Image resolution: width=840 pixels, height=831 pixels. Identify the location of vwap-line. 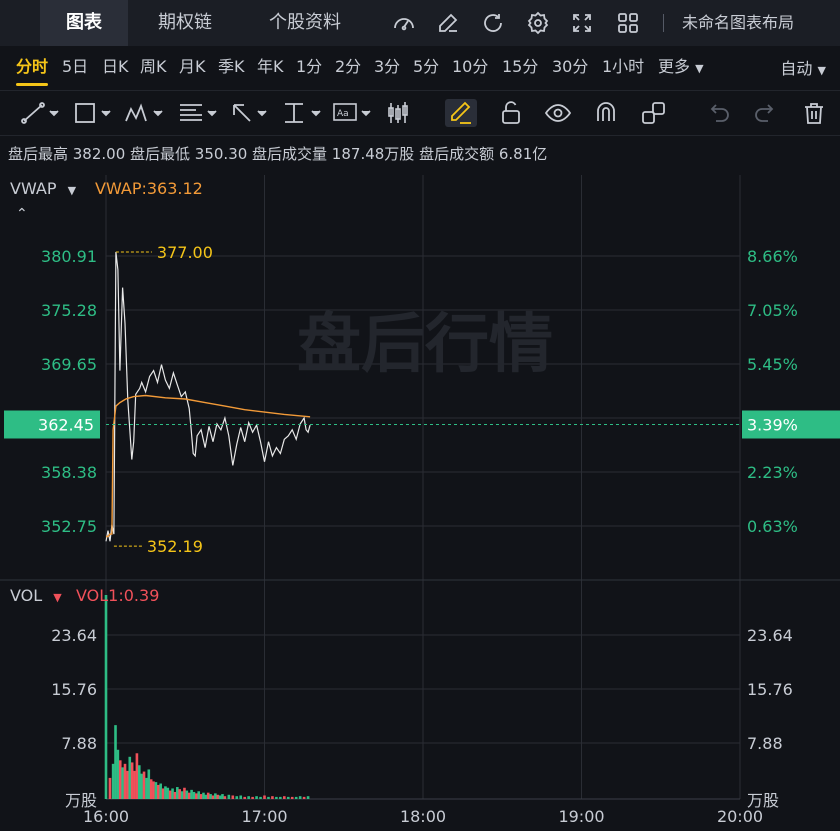
(208, 466).